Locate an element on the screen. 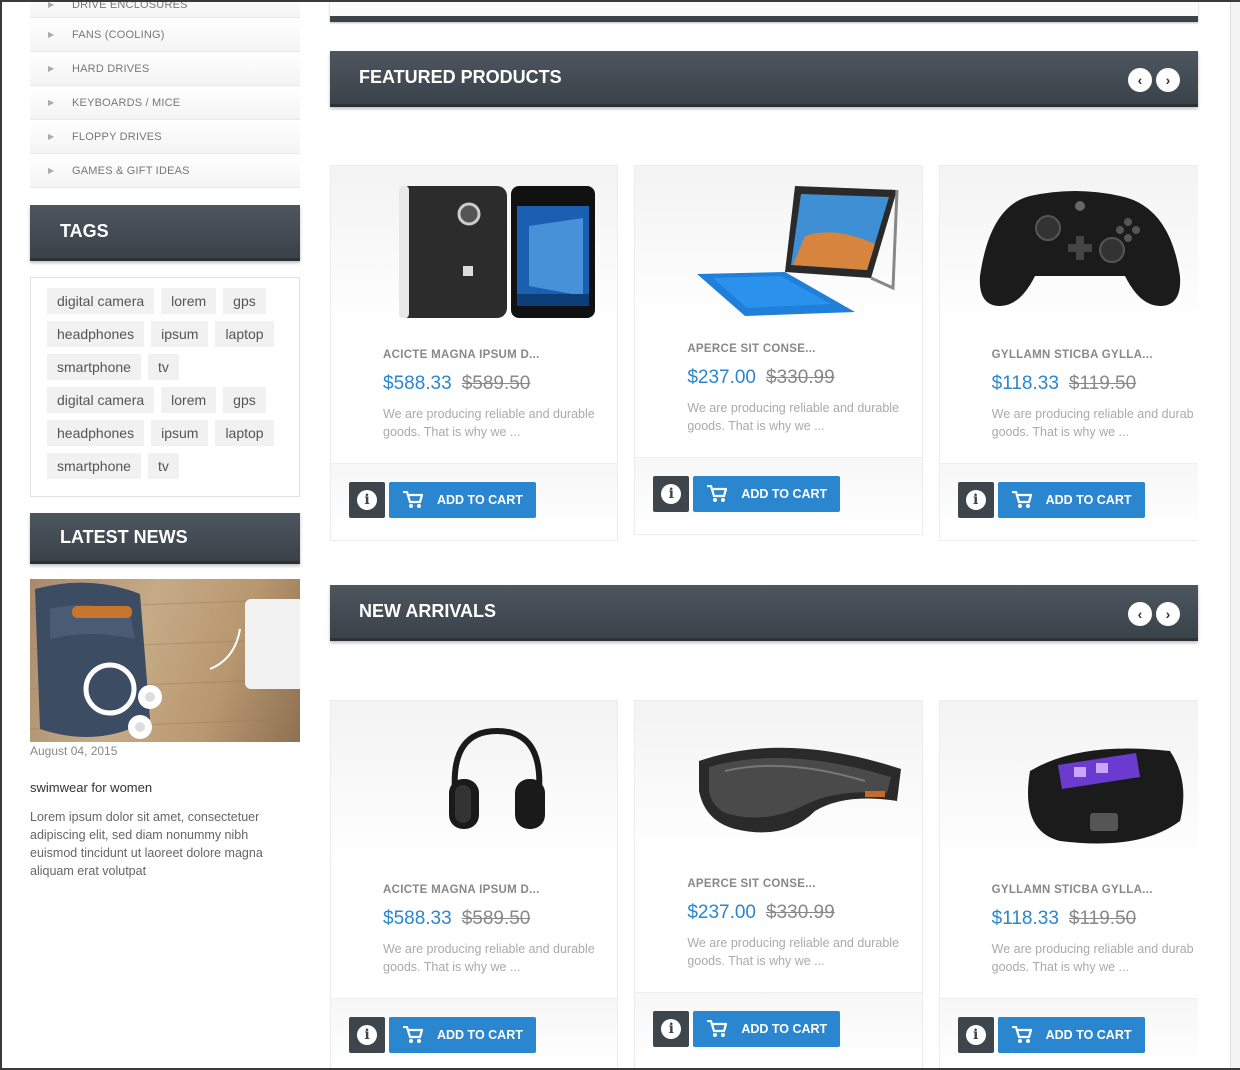  headphones-image is located at coordinates (474, 783).